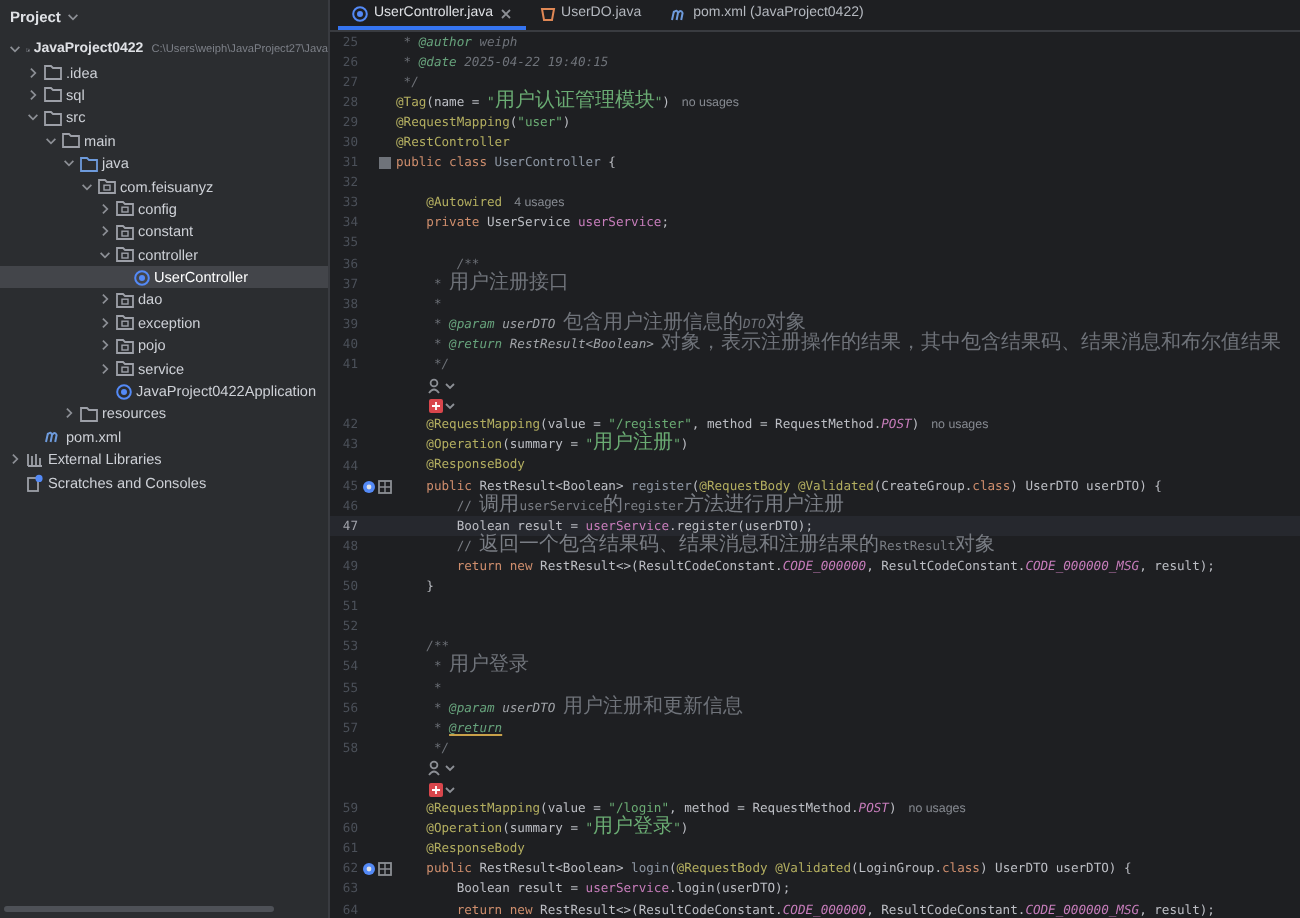  Describe the element at coordinates (385, 163) in the screenshot. I see `gutter-class-icon` at that location.